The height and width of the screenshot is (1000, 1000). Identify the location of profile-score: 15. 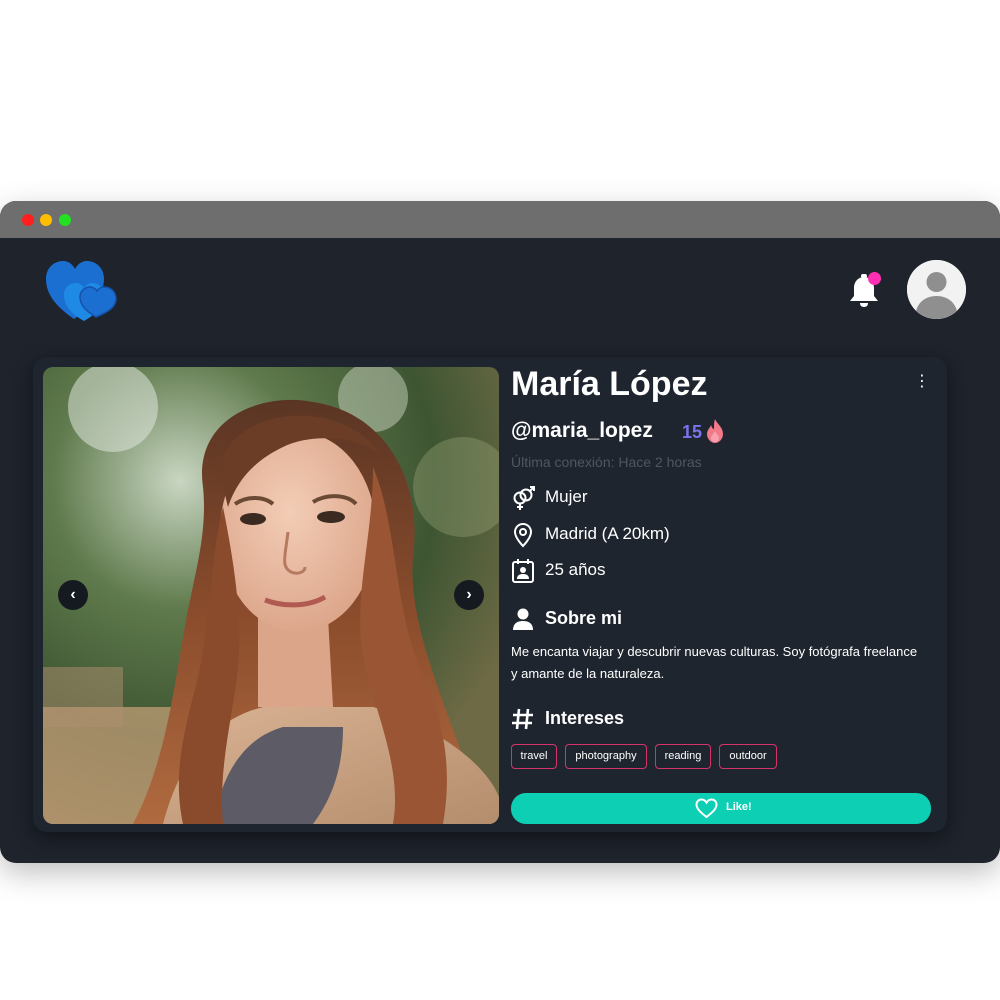
(692, 432).